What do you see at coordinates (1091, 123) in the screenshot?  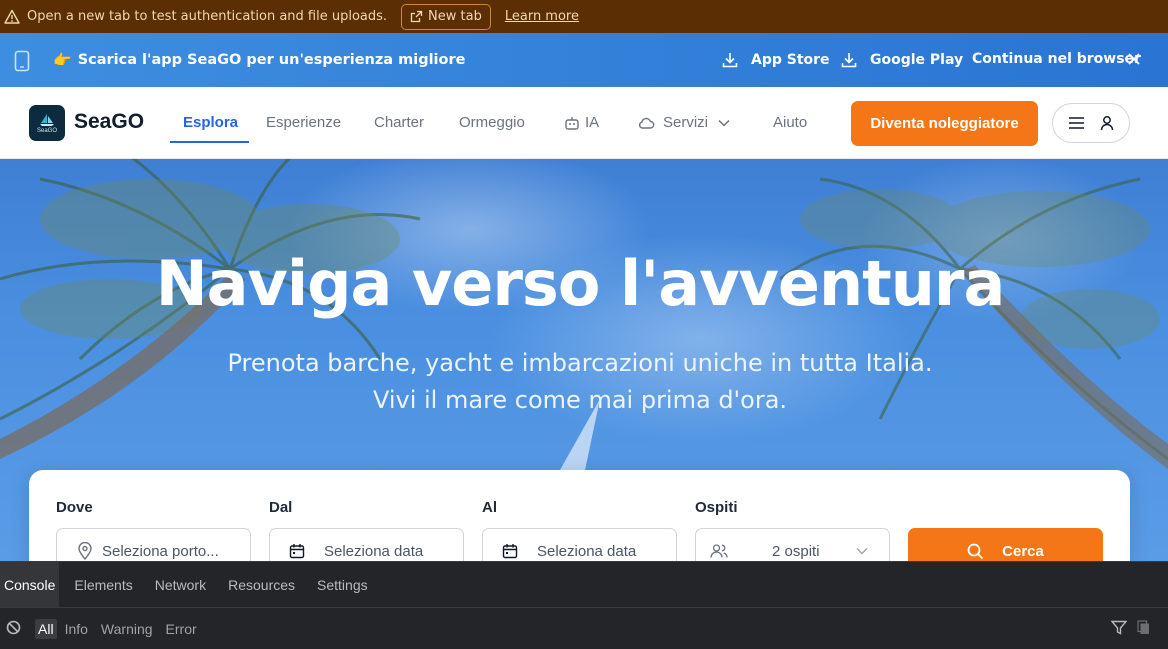 I see `user-menu-button` at bounding box center [1091, 123].